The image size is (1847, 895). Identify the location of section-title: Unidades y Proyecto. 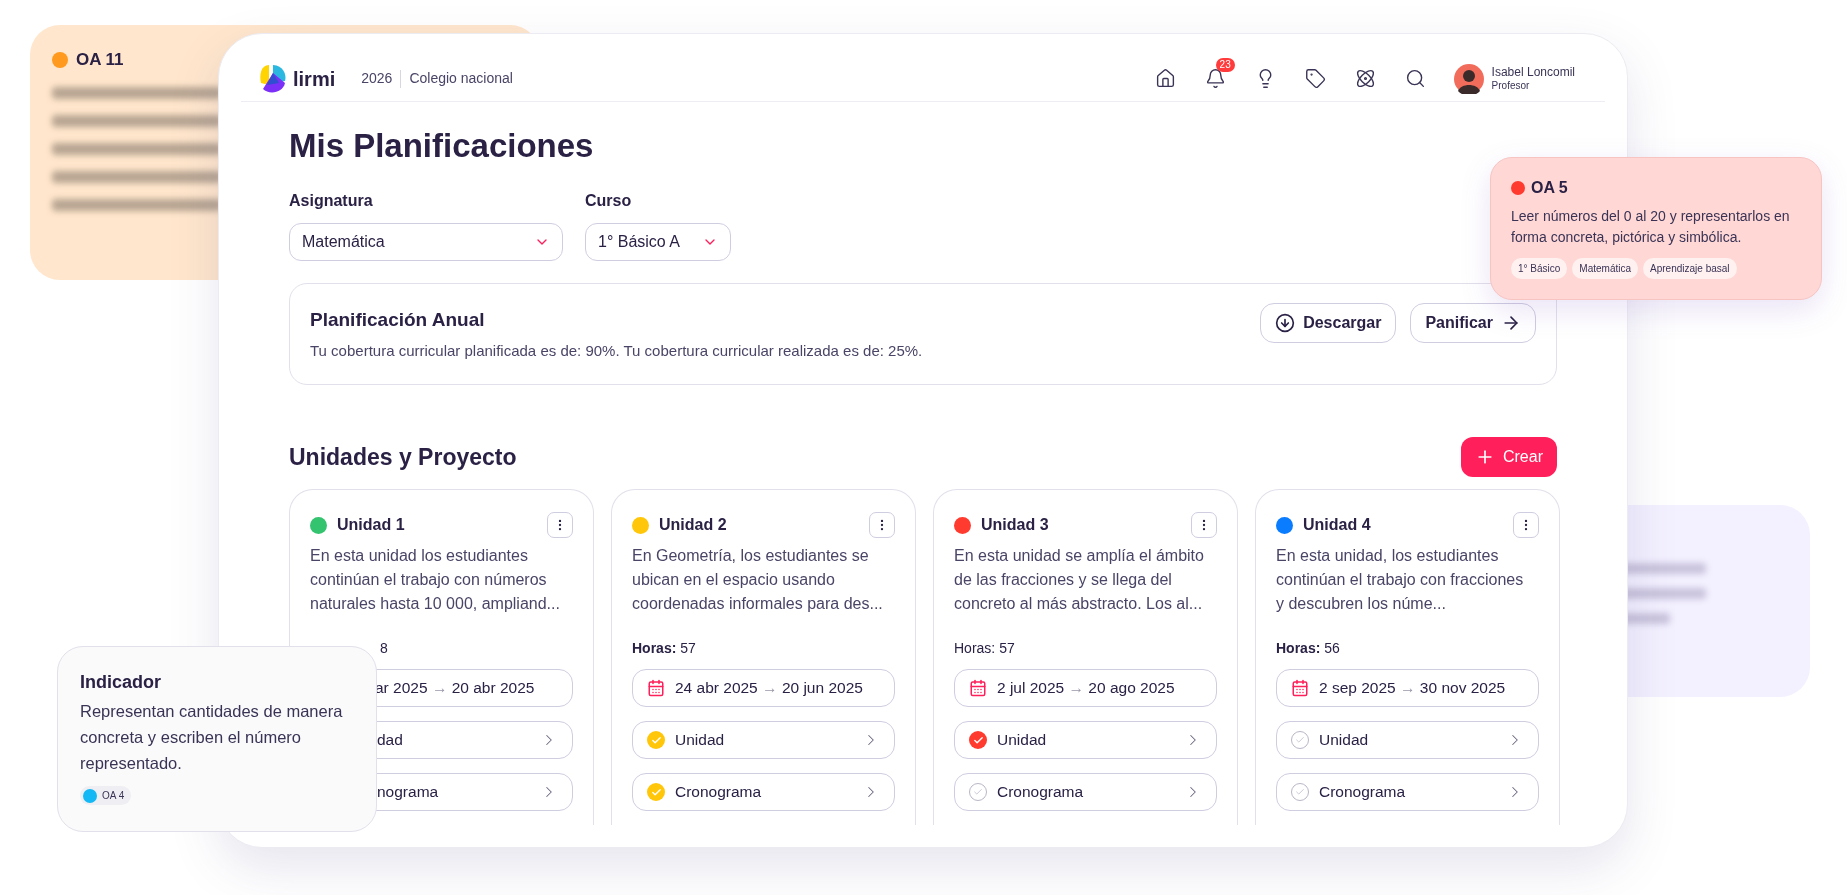
(403, 457).